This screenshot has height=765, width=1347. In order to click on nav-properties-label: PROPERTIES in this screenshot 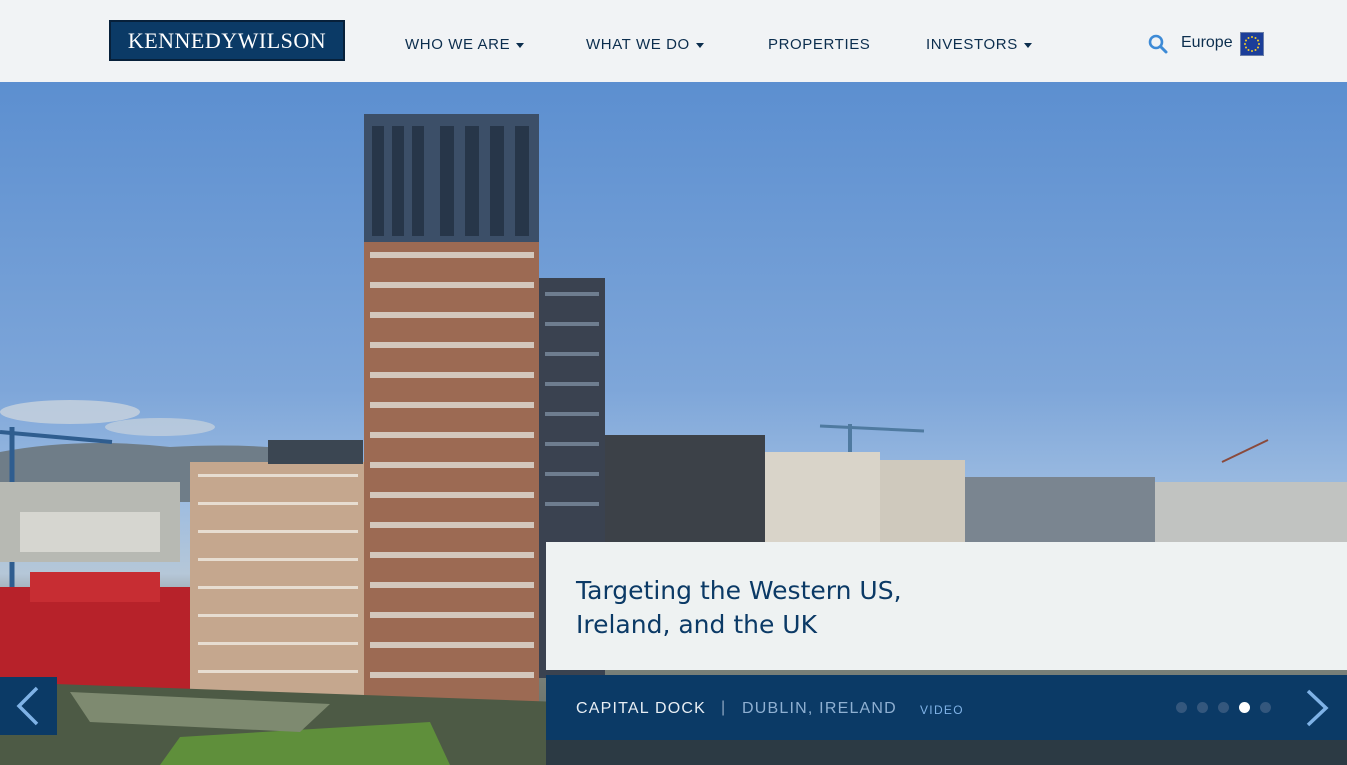, I will do `click(819, 44)`.